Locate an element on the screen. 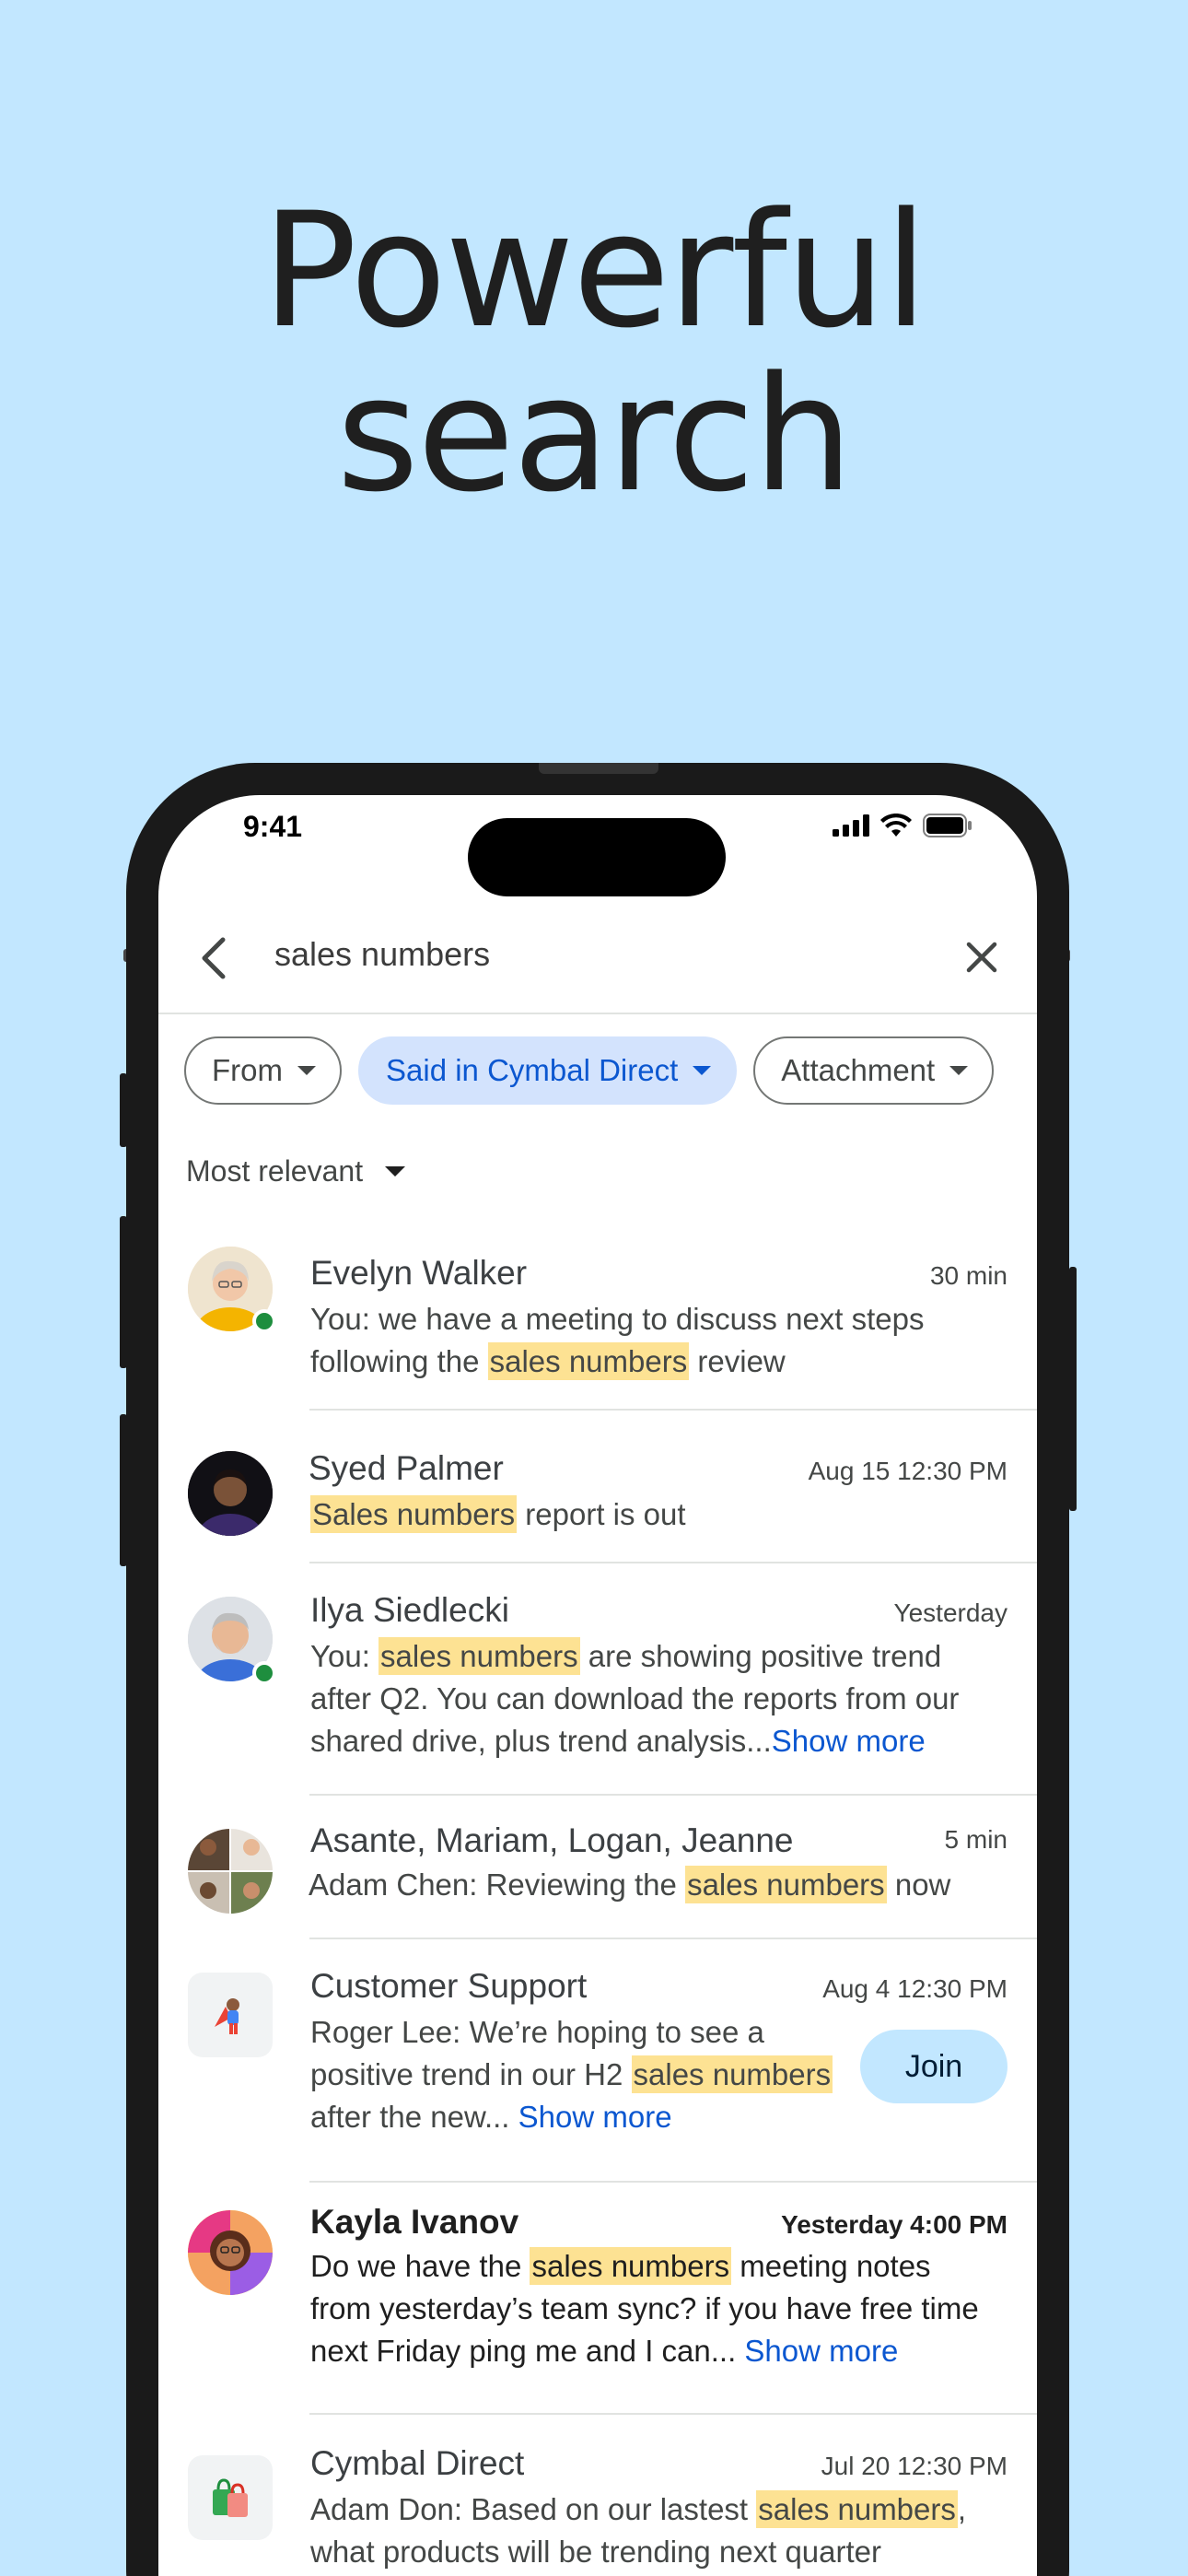 The image size is (1188, 2576). status-time: 9:41 is located at coordinates (273, 826).